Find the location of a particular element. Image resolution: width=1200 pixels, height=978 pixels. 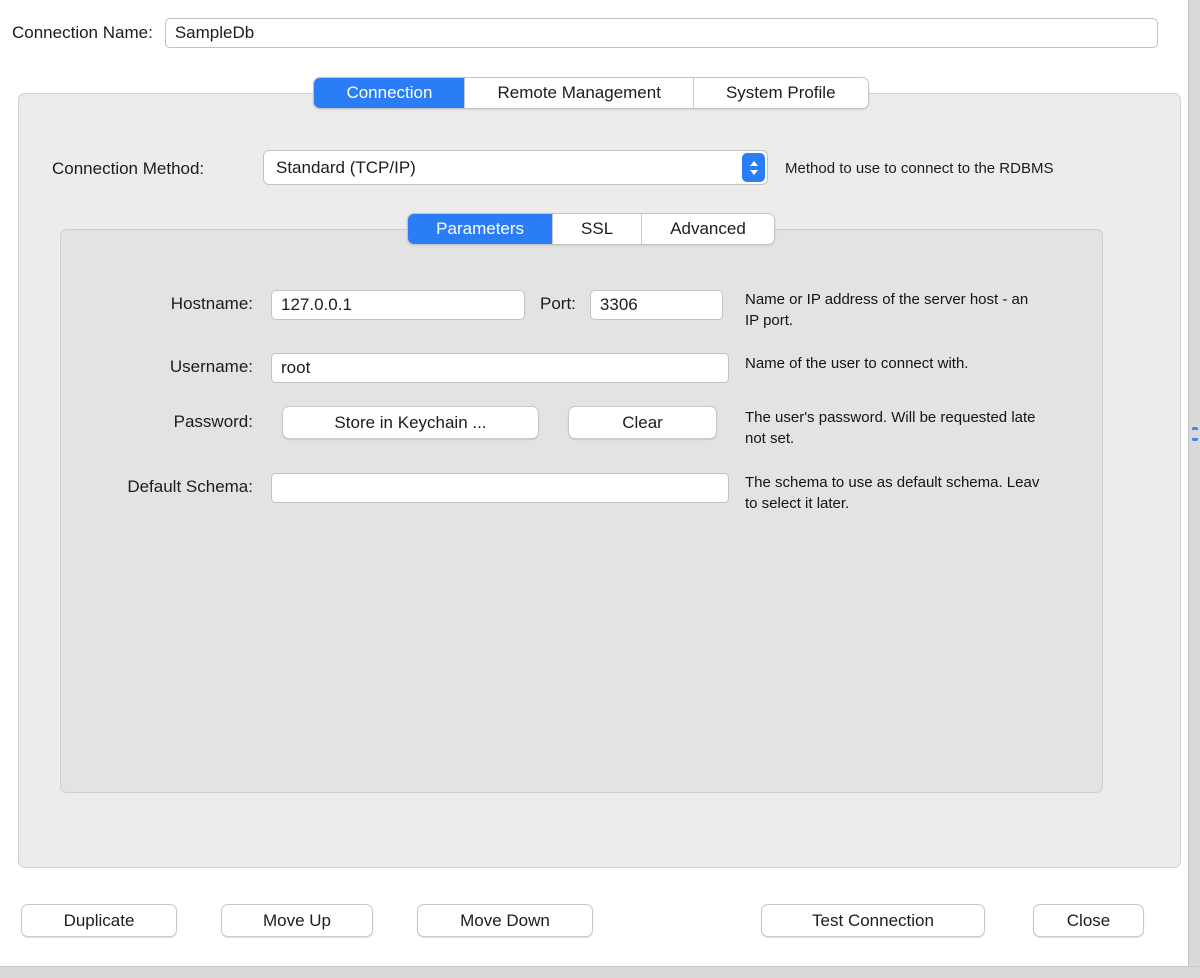

move-down-button: Move Down is located at coordinates (505, 920).